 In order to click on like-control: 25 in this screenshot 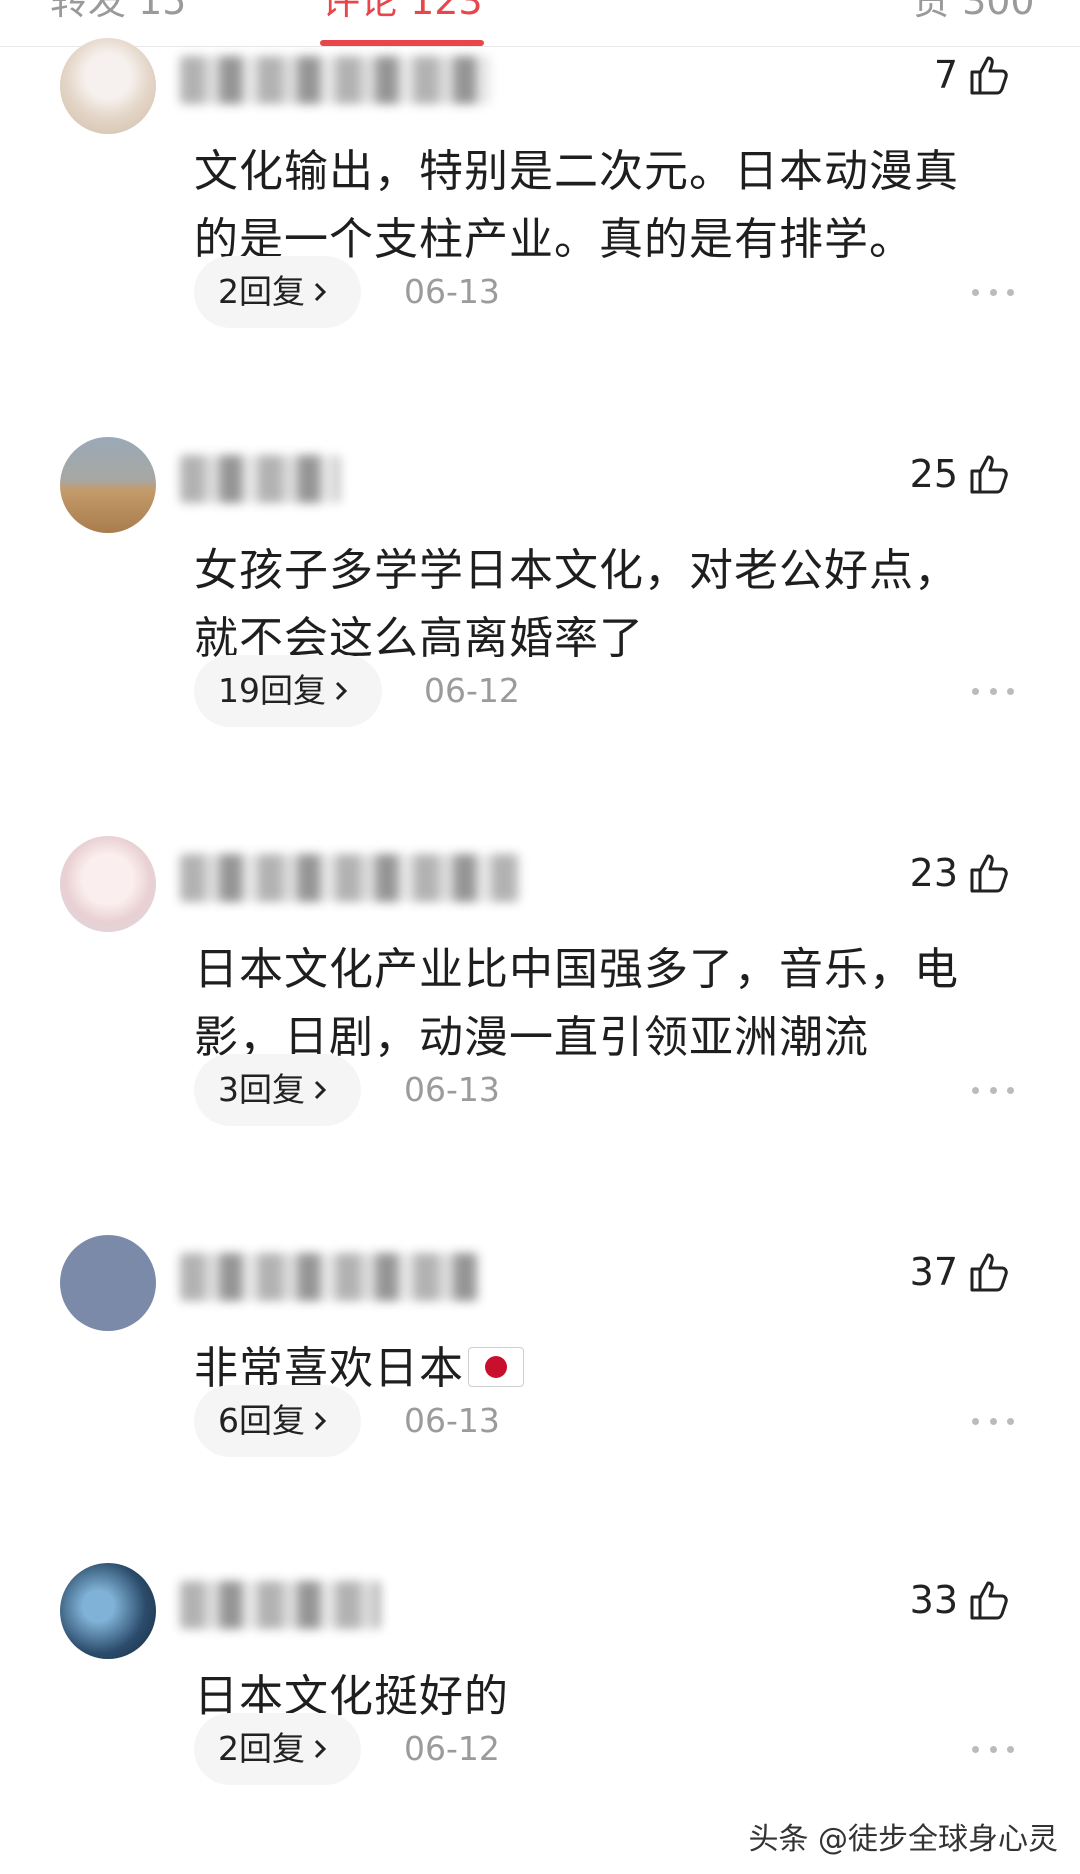, I will do `click(961, 474)`.